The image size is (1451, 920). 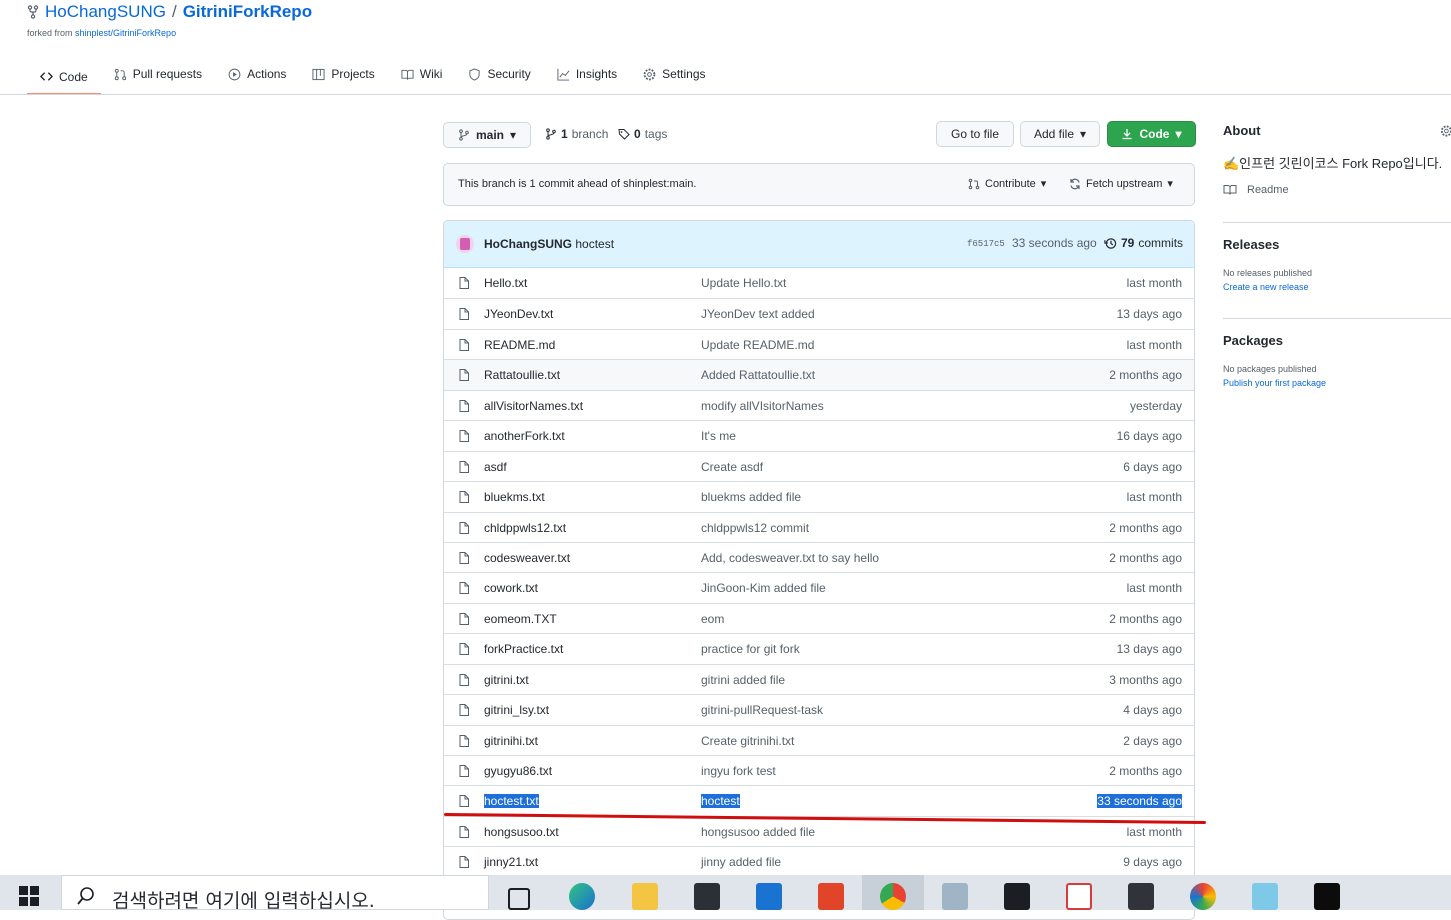 I want to click on file-row: Hello.txt Update Hello.txt last month, so click(x=819, y=283).